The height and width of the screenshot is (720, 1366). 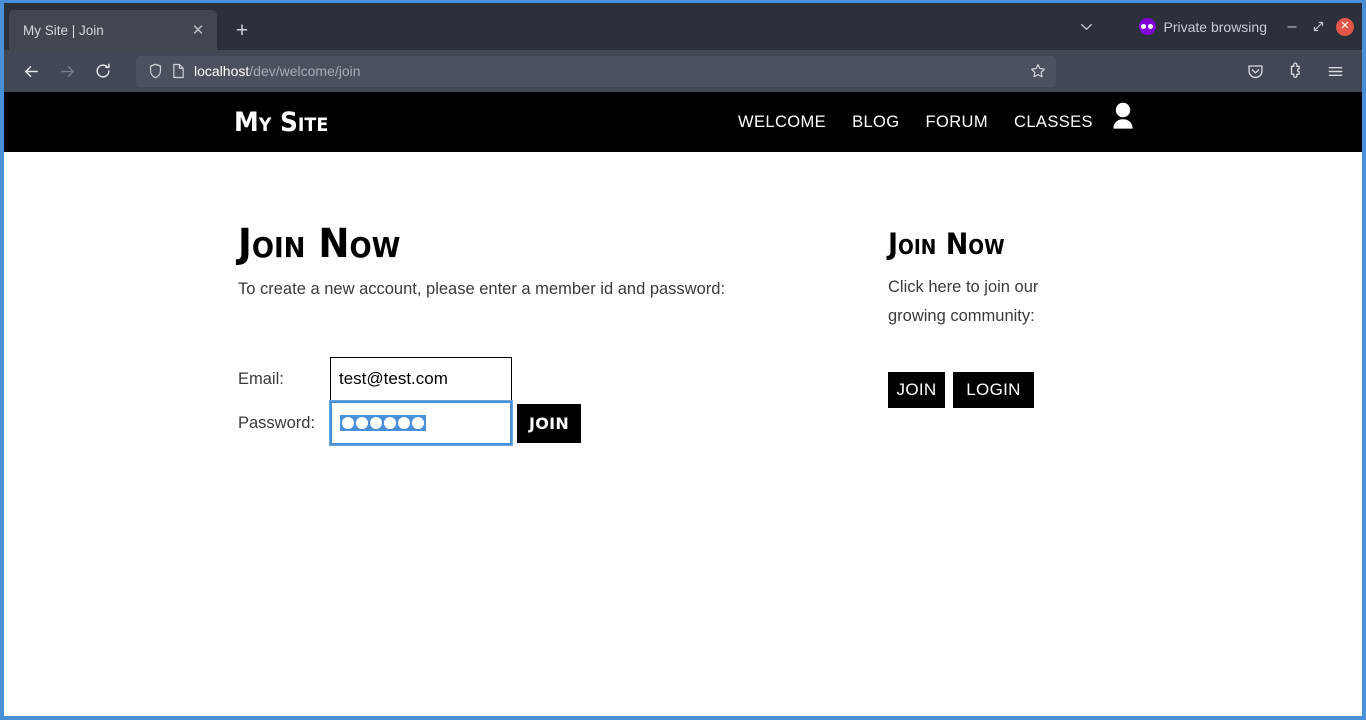 I want to click on nav-link-classes: CLASSES, so click(x=1066, y=122).